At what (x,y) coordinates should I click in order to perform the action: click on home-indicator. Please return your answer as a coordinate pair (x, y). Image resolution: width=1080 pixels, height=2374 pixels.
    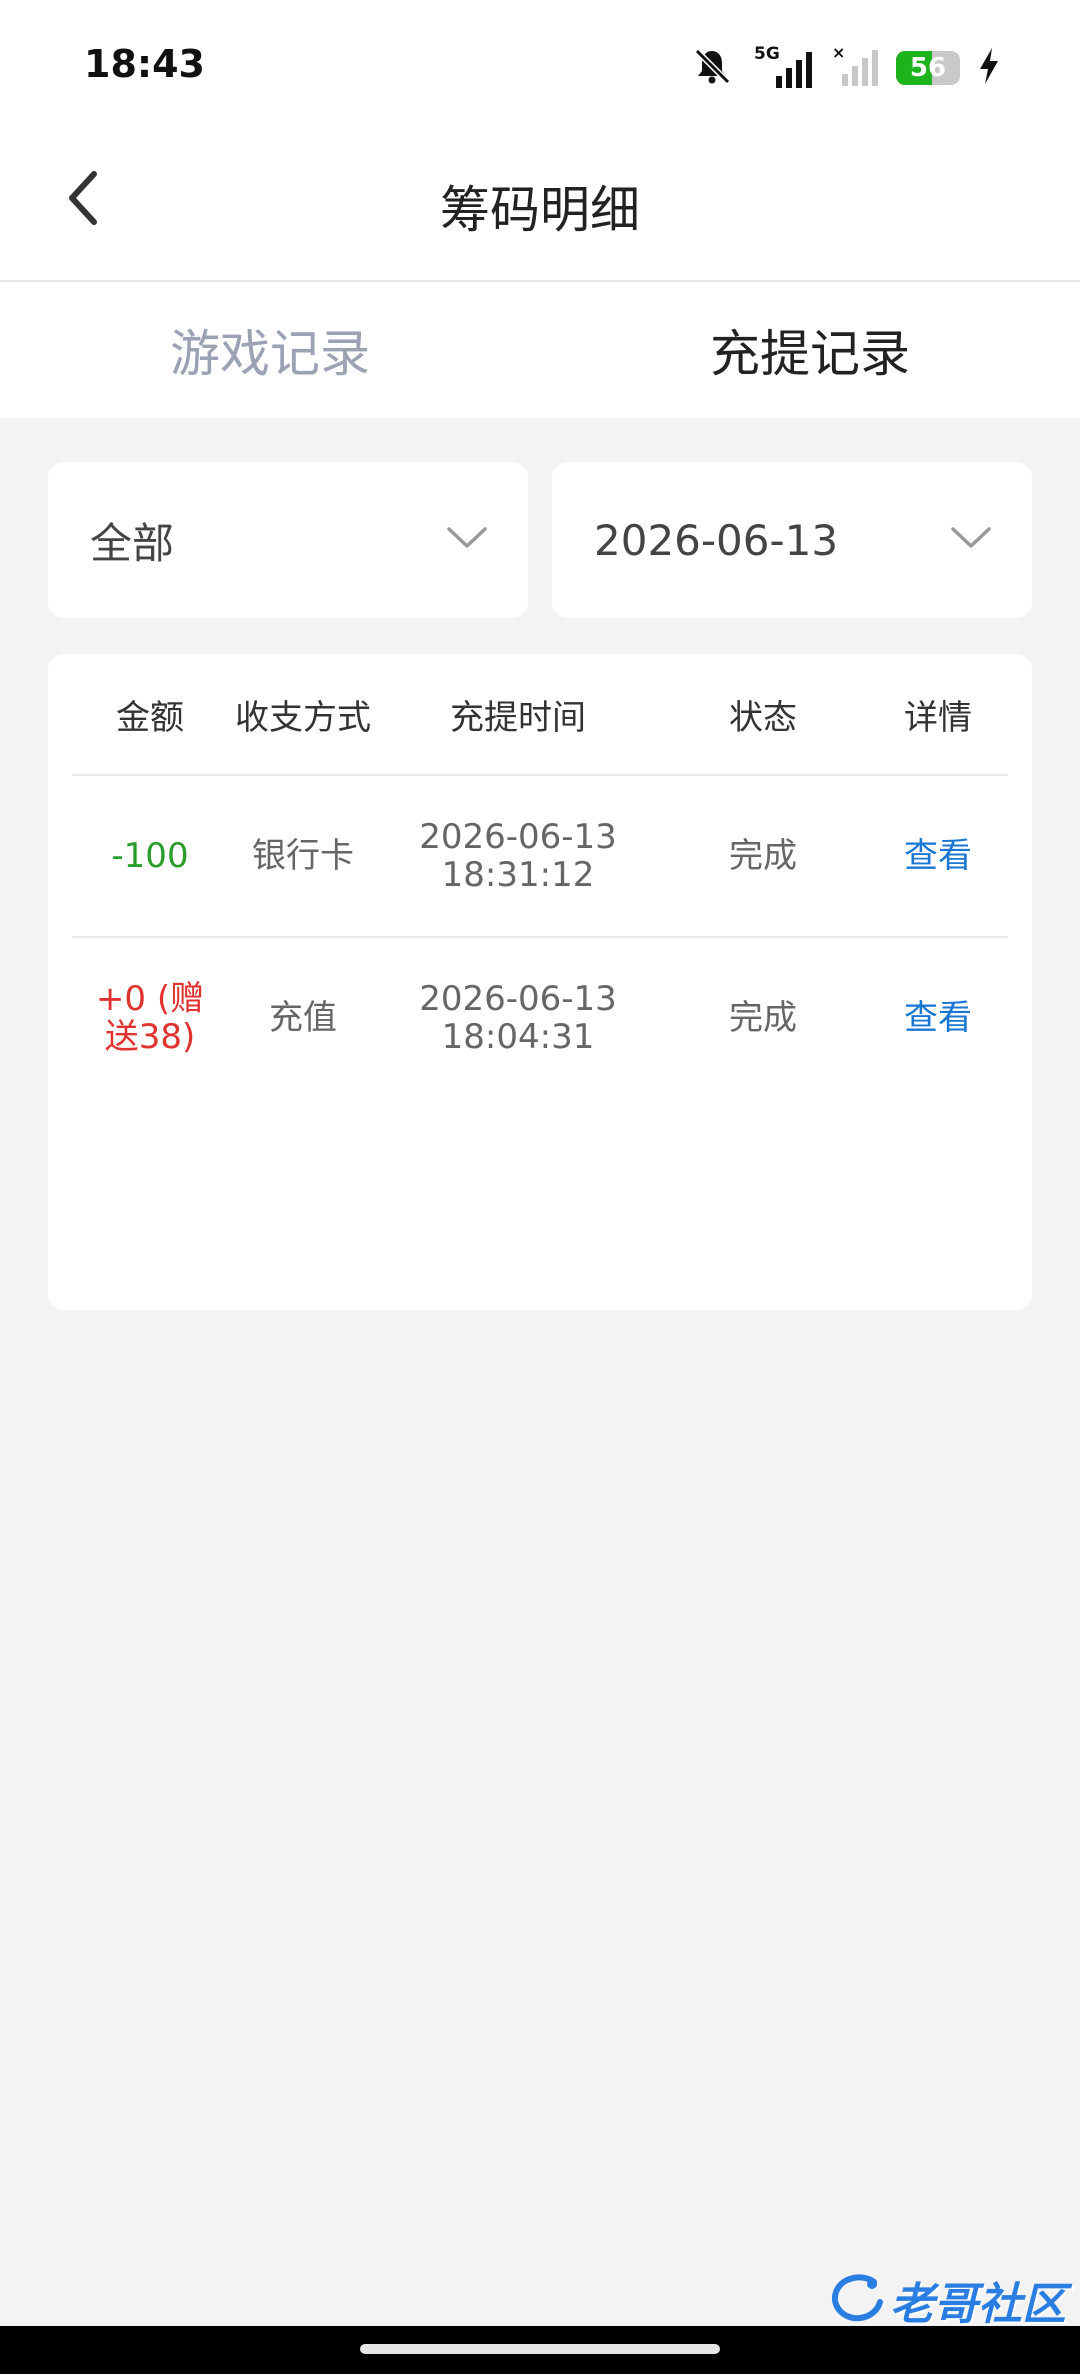
    Looking at the image, I should click on (540, 2349).